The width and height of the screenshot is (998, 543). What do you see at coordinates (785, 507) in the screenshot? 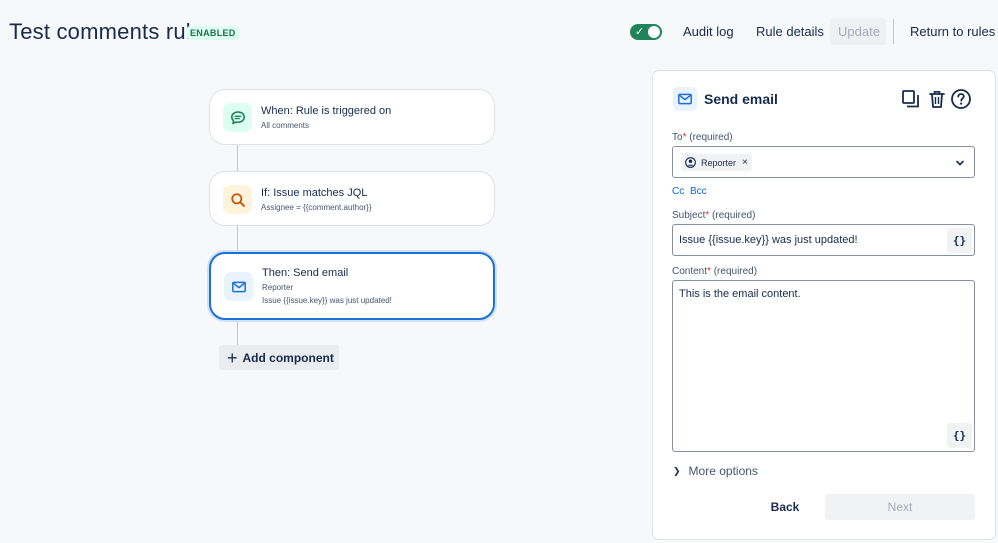
I see `back-button: Back` at bounding box center [785, 507].